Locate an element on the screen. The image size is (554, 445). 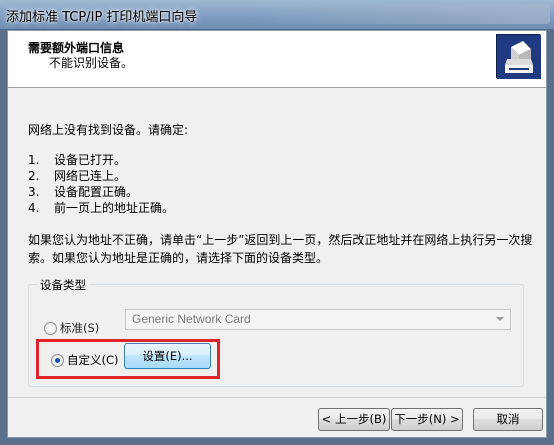
custom-radio-label: 自定义(C) is located at coordinates (93, 360).